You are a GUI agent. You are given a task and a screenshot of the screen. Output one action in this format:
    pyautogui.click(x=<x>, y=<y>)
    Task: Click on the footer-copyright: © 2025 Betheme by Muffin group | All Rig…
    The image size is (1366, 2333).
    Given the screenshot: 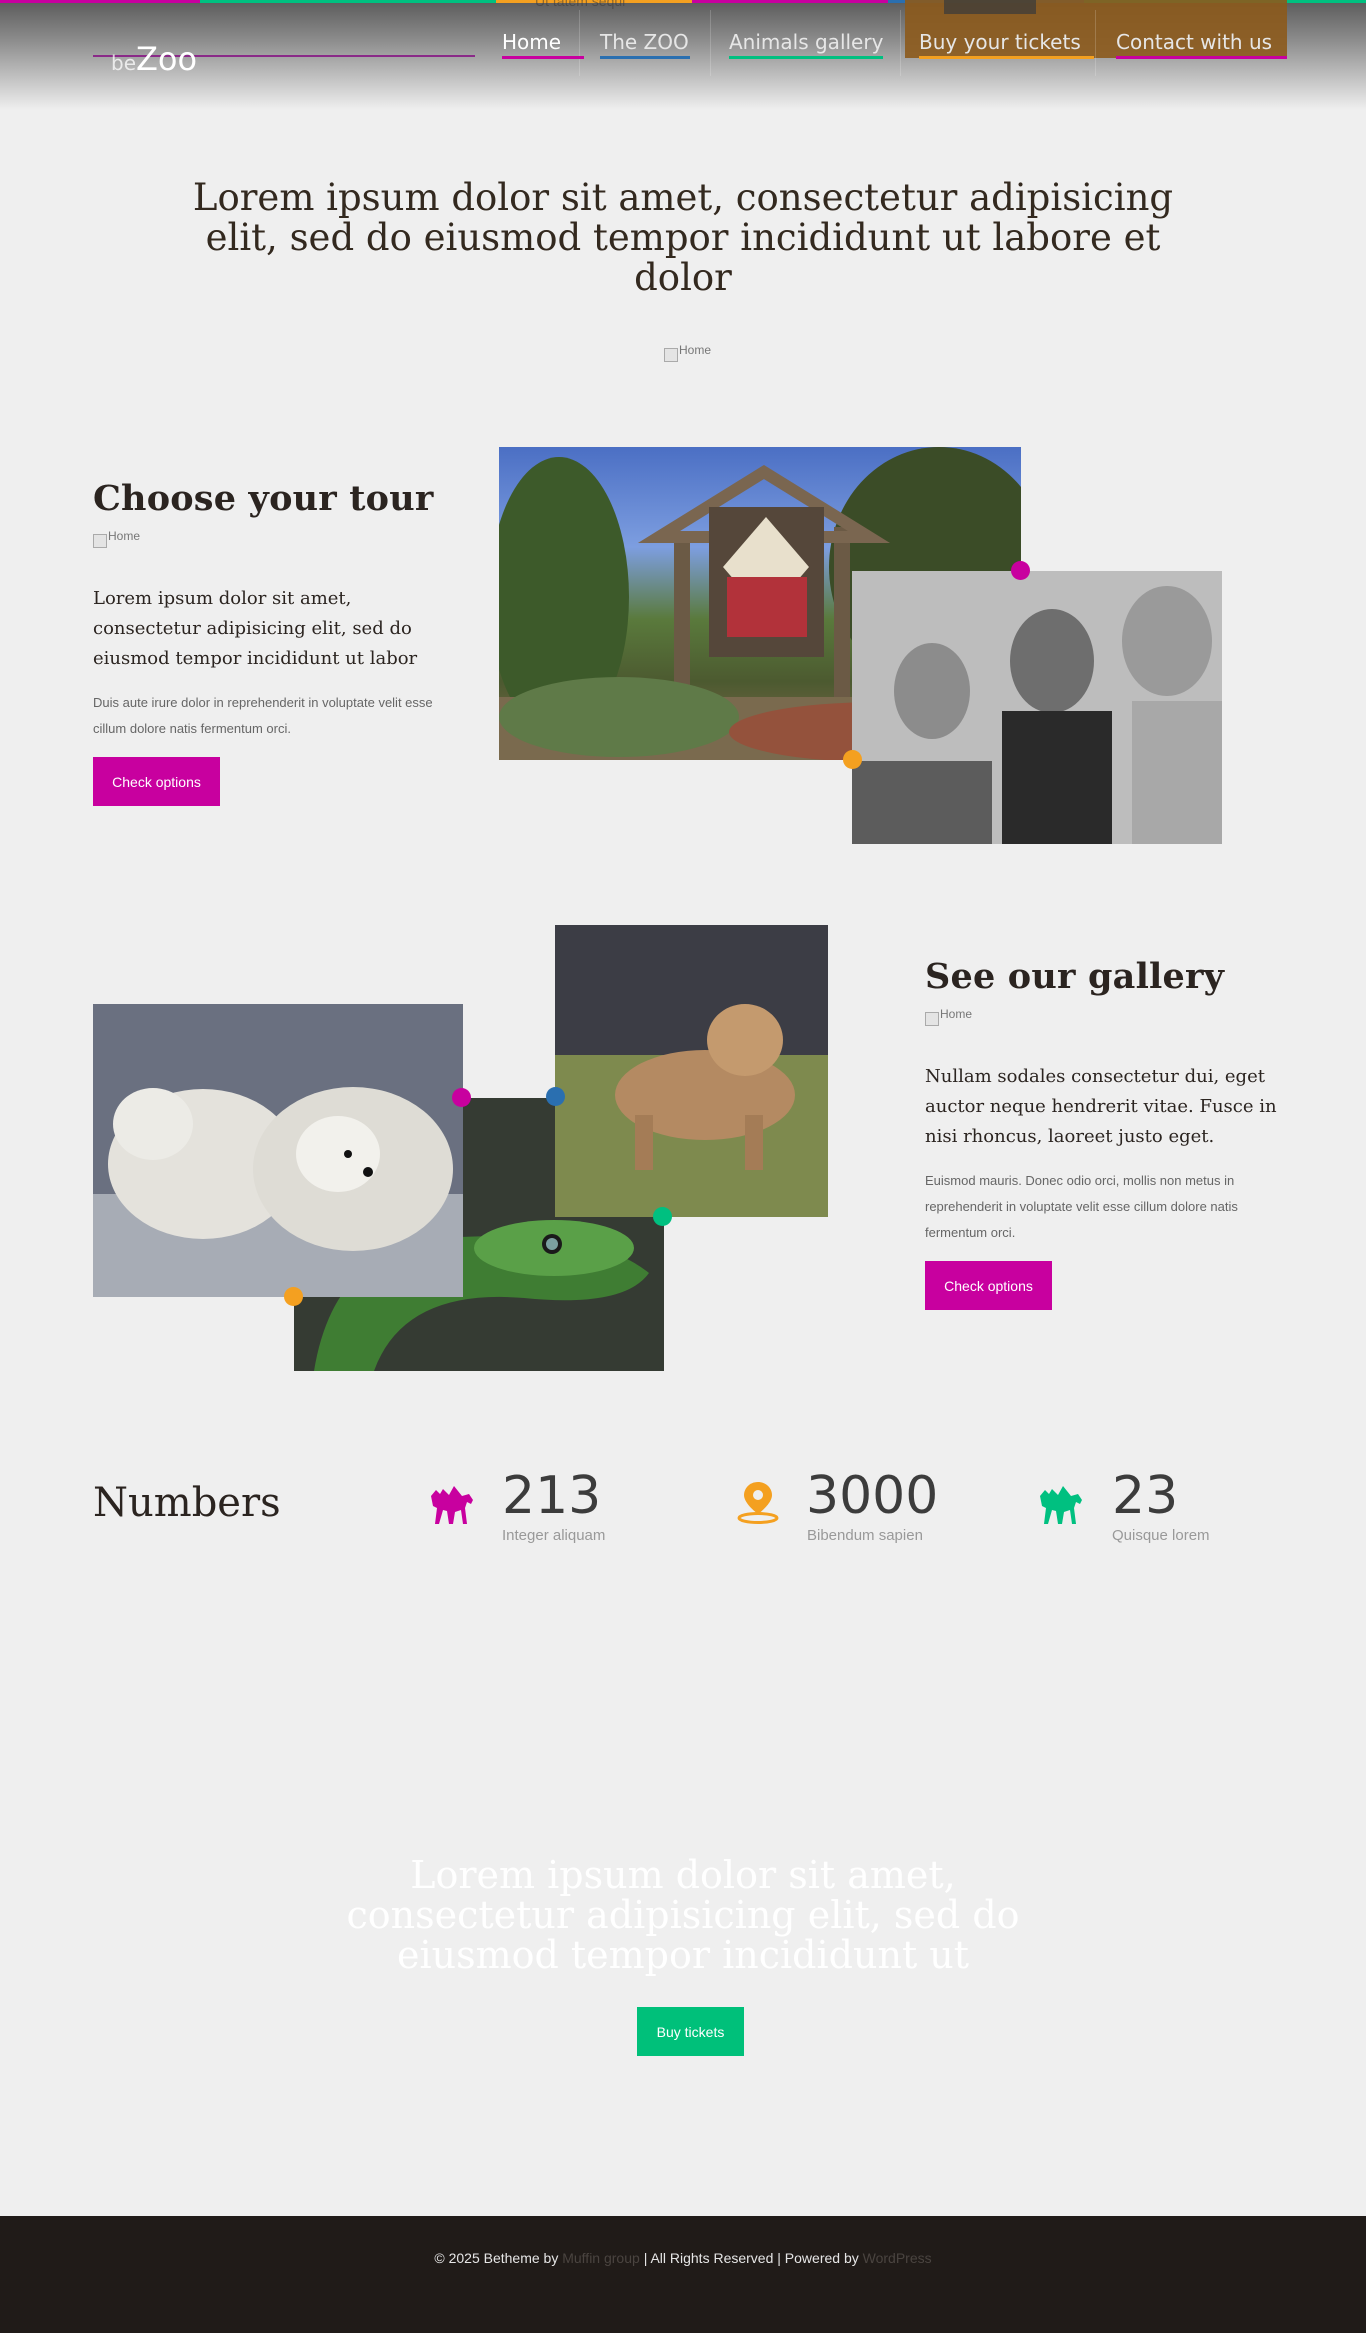 What is the action you would take?
    pyautogui.click(x=683, y=2258)
    